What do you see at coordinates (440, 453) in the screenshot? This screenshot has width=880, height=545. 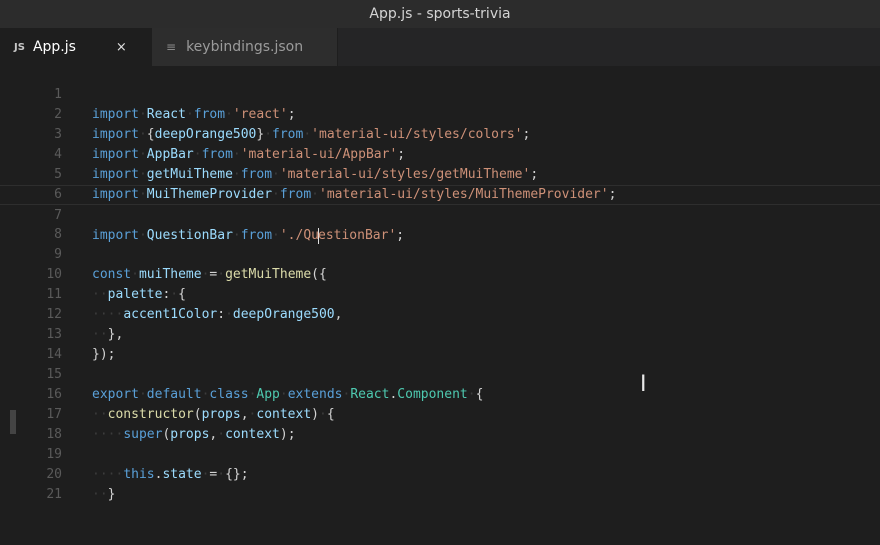 I see `code-line: 19 ····this.state·=·{};` at bounding box center [440, 453].